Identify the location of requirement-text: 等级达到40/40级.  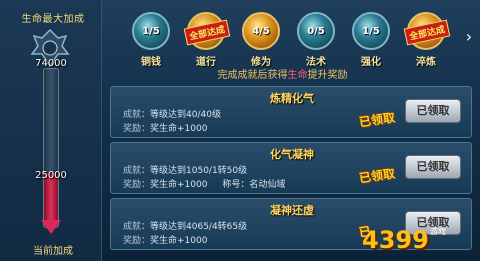
(185, 115).